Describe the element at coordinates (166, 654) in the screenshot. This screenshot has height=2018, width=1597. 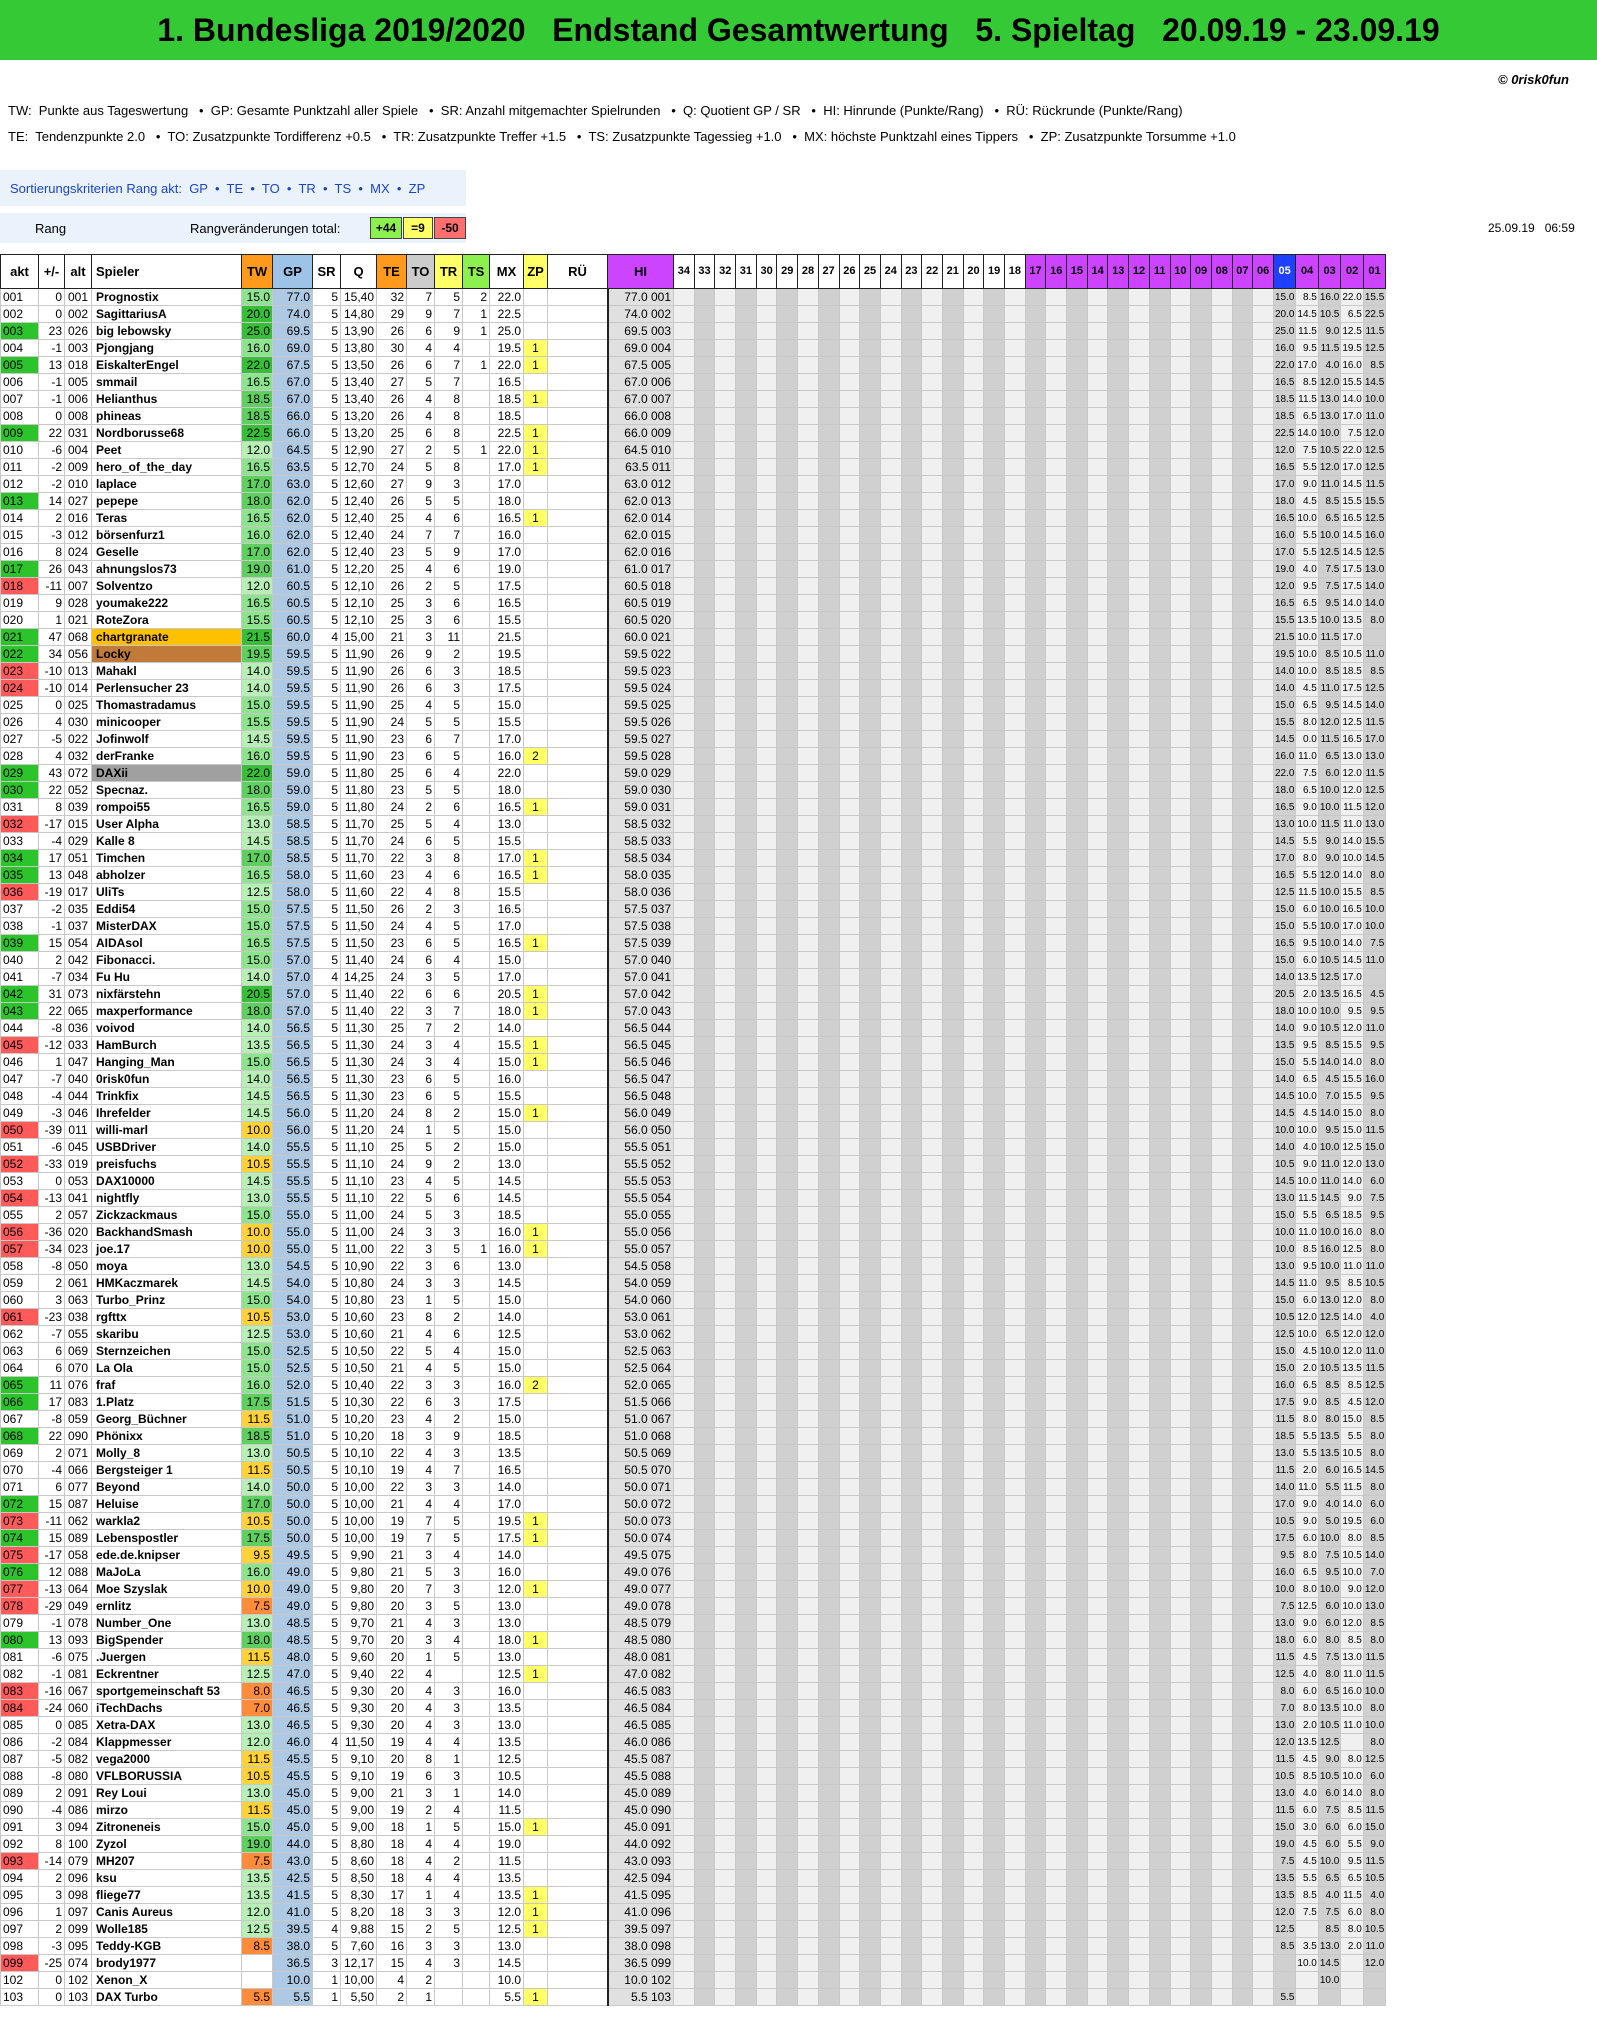
I see `cell-player-name: Locky` at that location.